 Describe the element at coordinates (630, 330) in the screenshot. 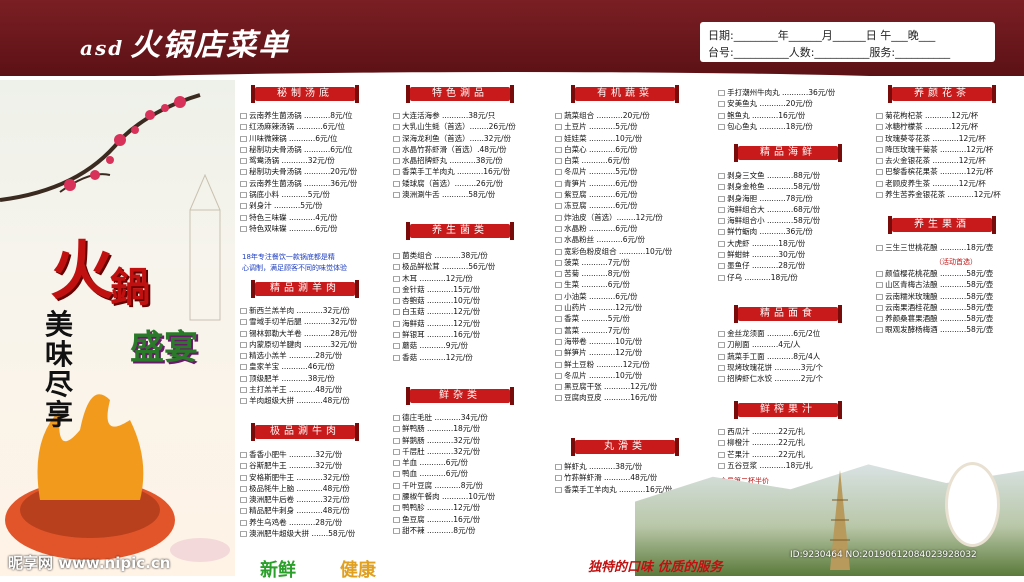

I see `menu-item: 蒿菜 ...........7元/份` at that location.